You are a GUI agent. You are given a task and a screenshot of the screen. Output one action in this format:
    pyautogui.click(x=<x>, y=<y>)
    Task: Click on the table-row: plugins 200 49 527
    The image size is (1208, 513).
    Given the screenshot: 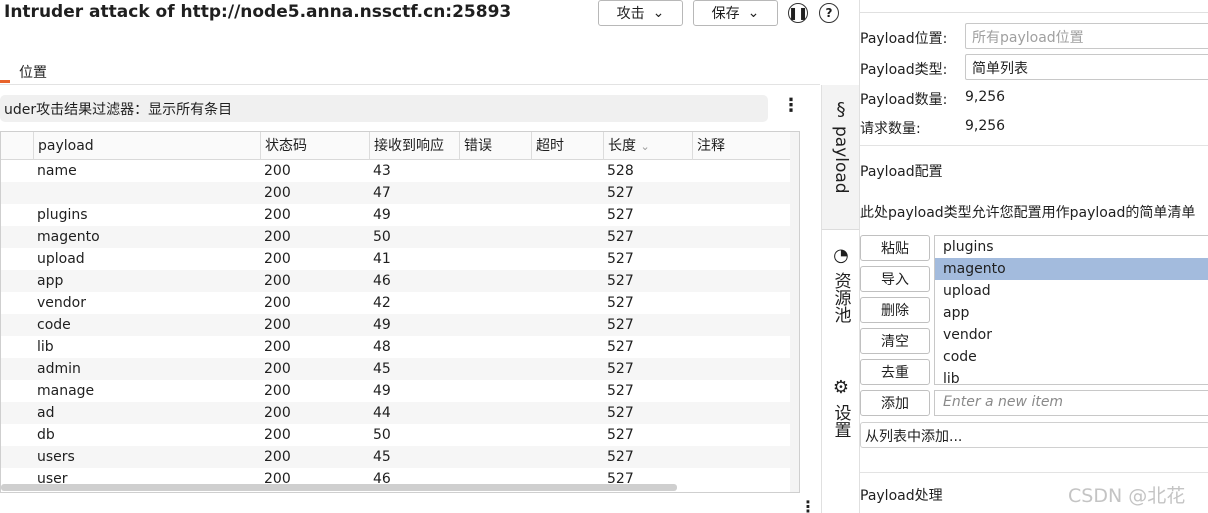 What is the action you would take?
    pyautogui.click(x=396, y=215)
    